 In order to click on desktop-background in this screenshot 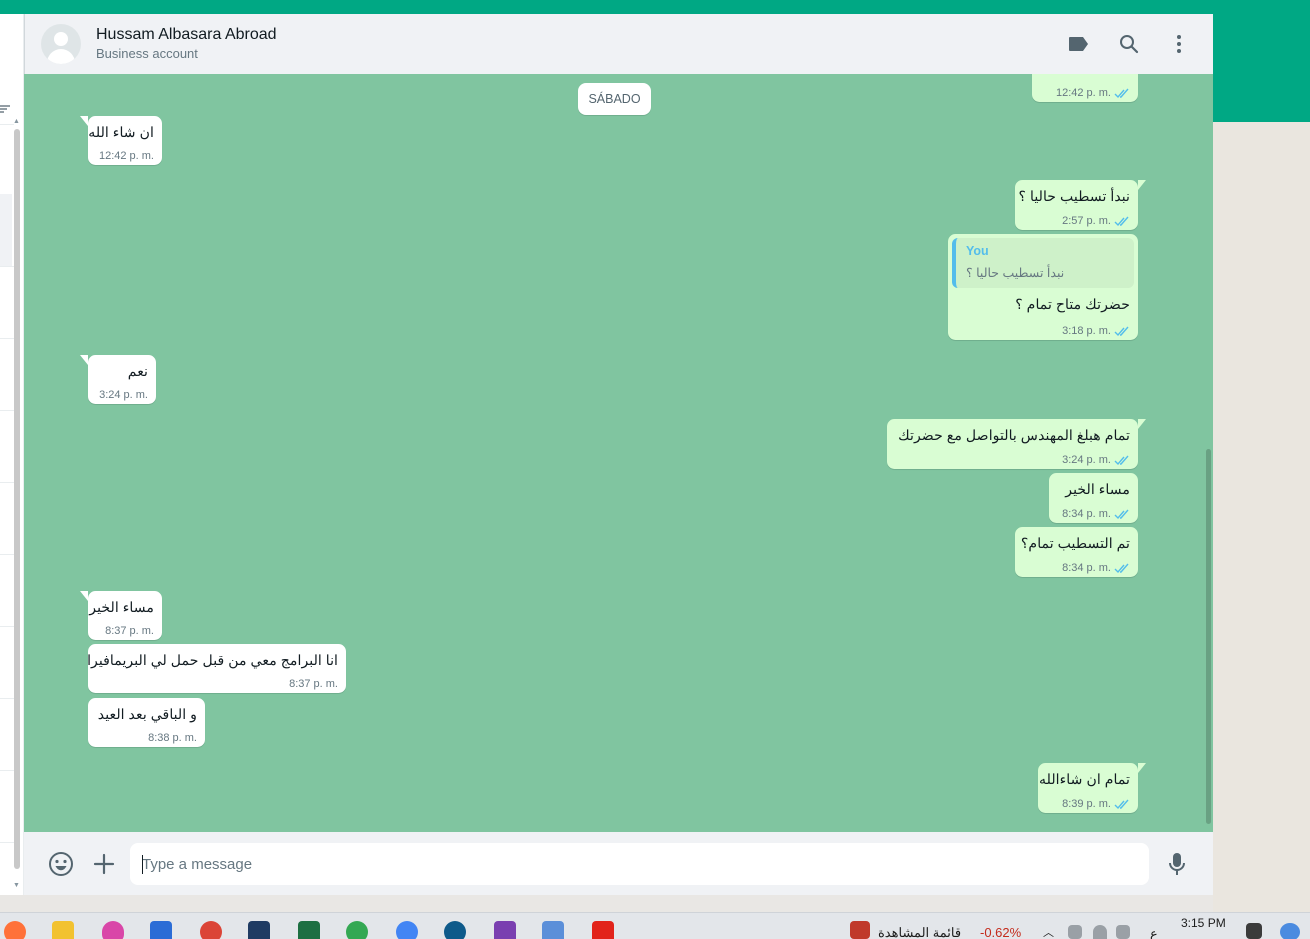, I will do `click(1261, 517)`.